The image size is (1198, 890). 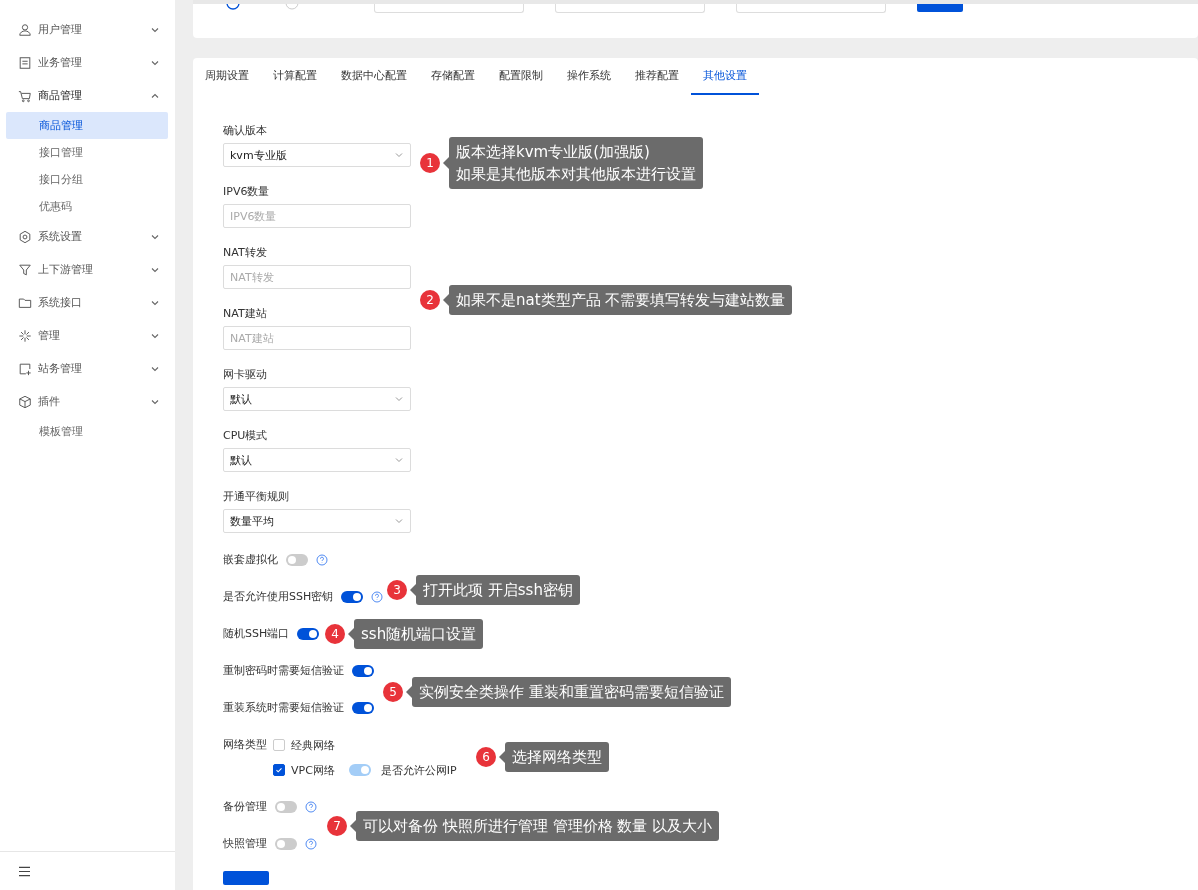 I want to click on folder-icon, so click(x=25, y=302).